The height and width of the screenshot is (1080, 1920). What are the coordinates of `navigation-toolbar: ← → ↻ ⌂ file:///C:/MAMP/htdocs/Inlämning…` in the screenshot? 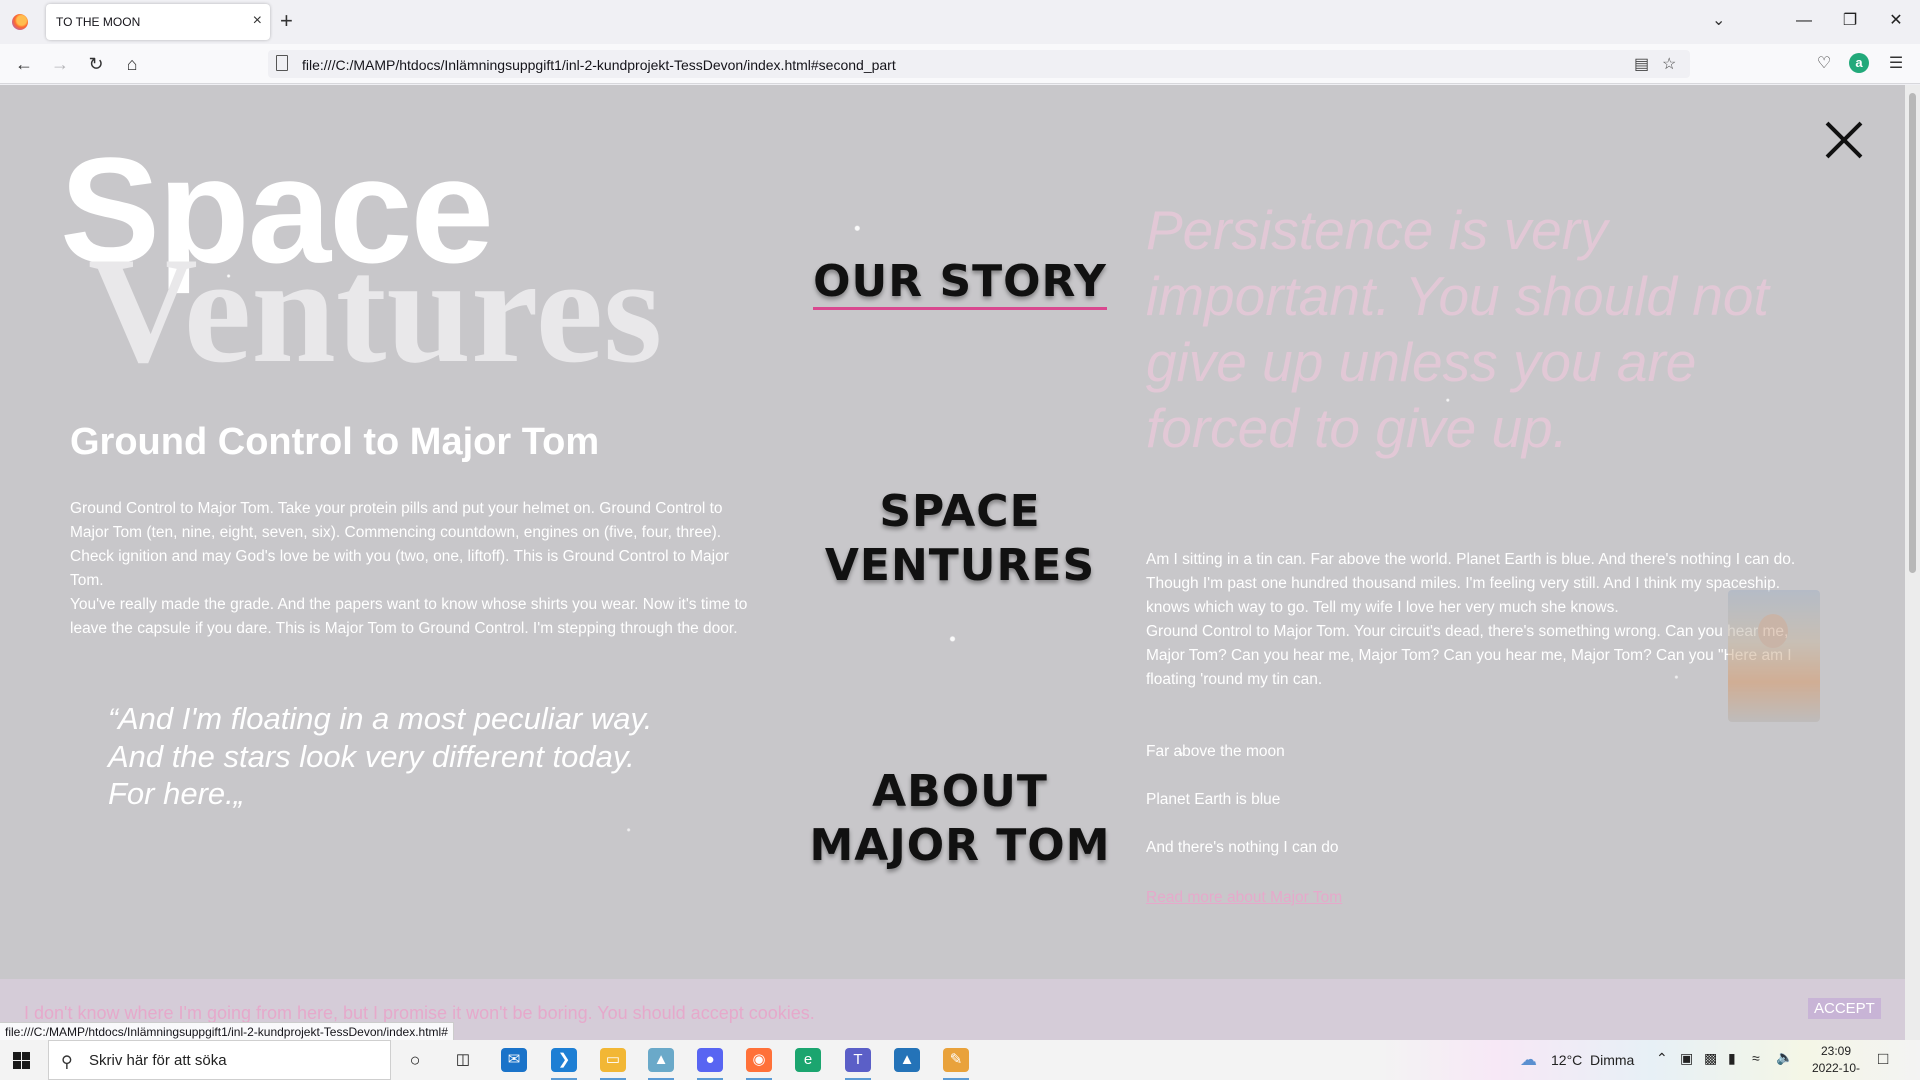 It's located at (960, 64).